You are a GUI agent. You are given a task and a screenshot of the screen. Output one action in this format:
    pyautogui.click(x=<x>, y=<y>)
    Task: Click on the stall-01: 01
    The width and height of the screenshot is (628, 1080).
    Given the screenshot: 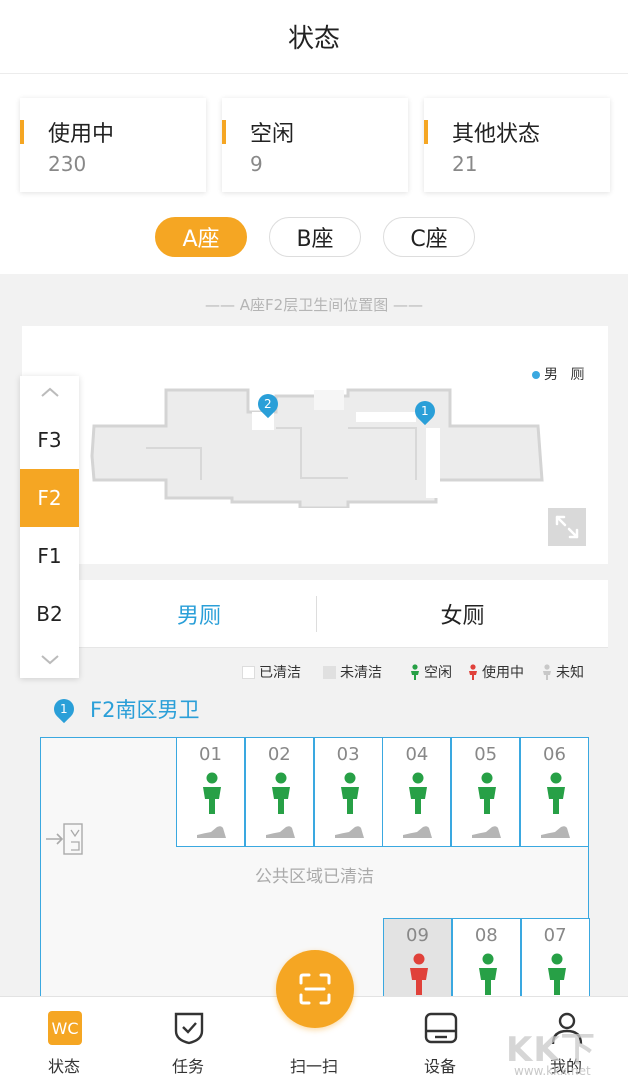 What is the action you would take?
    pyautogui.click(x=210, y=792)
    